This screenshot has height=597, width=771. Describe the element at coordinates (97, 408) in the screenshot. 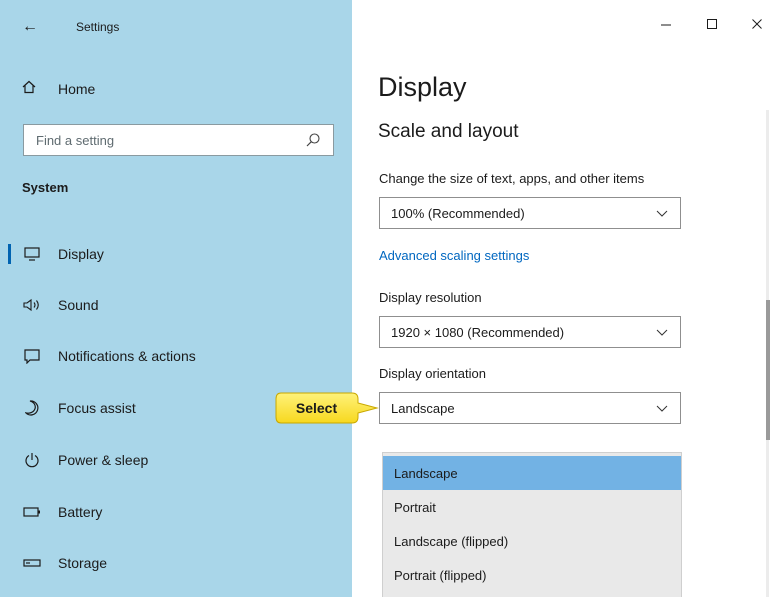

I see `sidebar-item-label: Focus assist` at that location.